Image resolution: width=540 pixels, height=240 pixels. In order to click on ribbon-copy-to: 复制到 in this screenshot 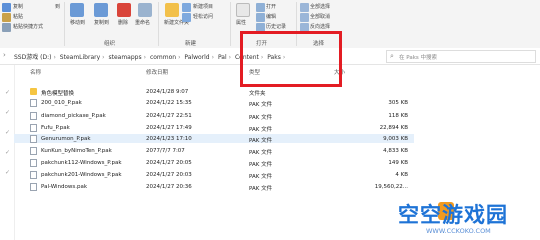, I will do `click(101, 22)`.